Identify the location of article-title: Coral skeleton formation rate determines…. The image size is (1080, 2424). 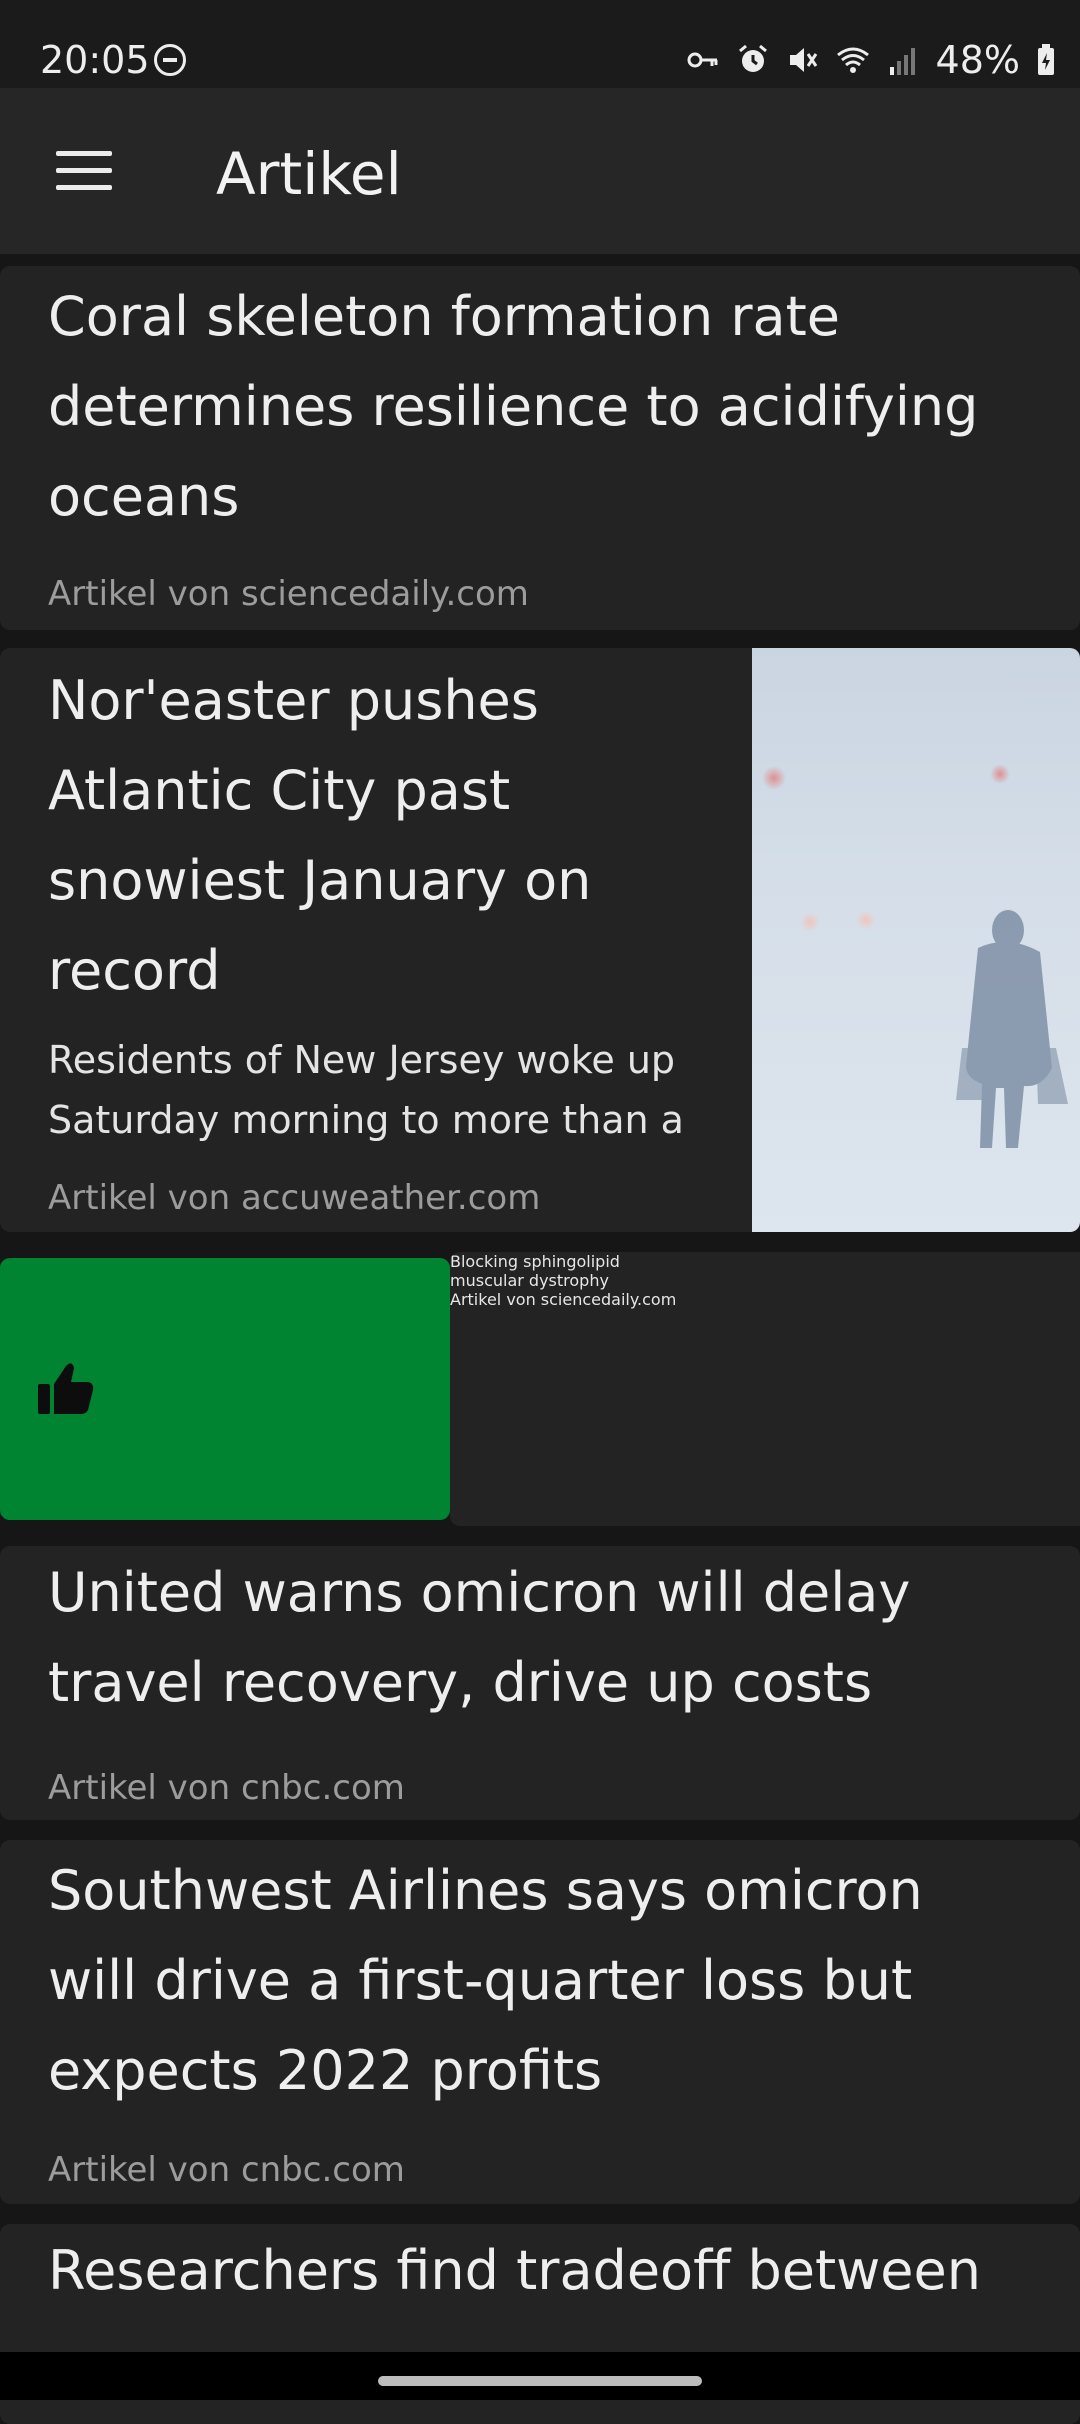
(513, 407).